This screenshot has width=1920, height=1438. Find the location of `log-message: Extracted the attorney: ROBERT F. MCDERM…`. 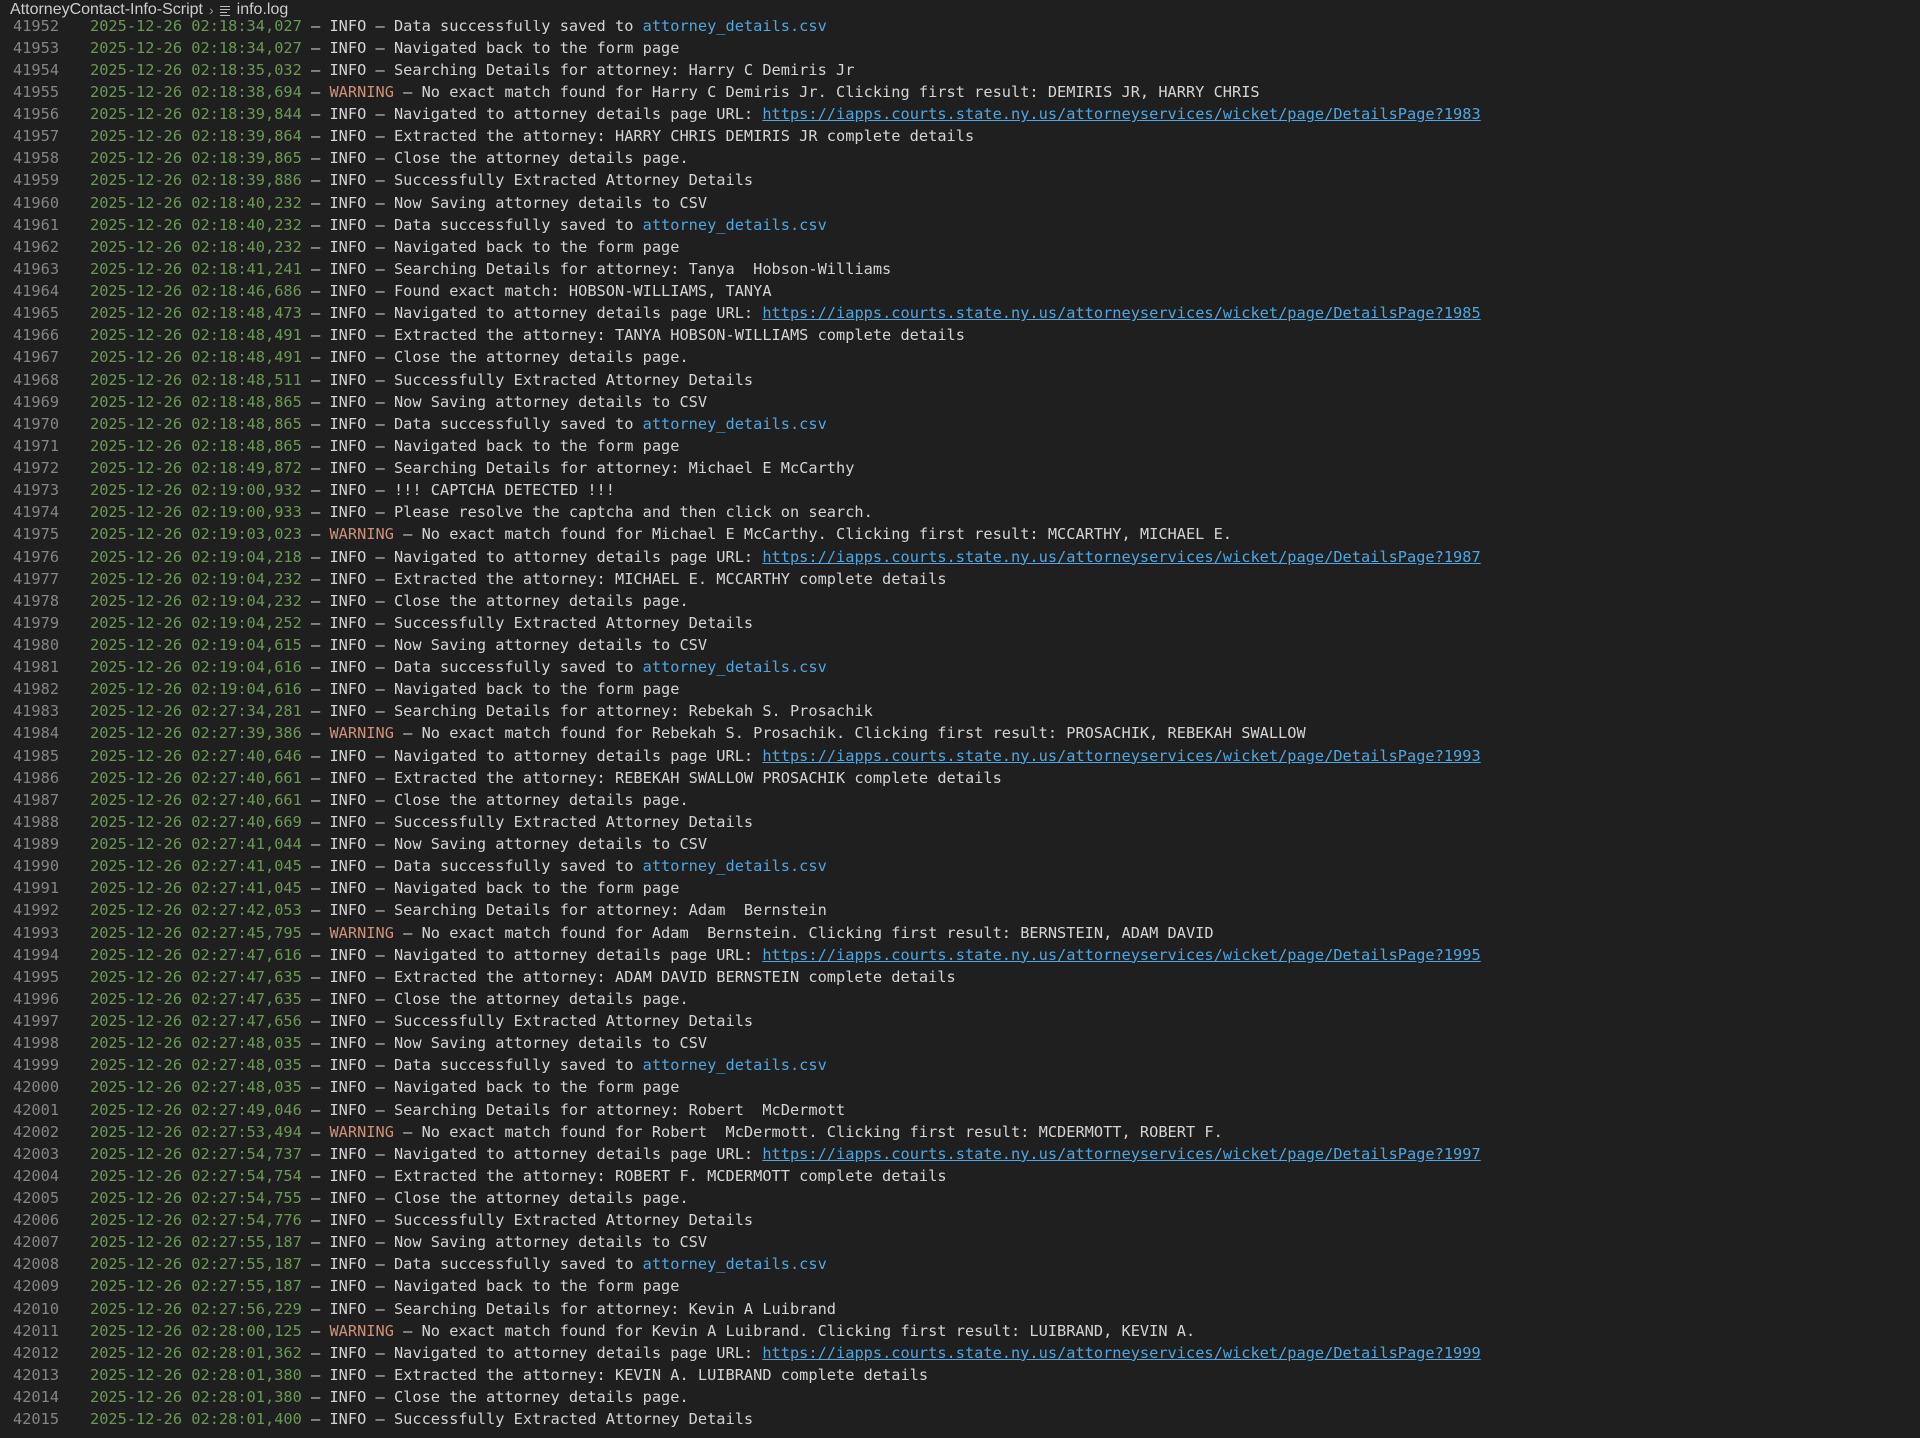

log-message: Extracted the attorney: ROBERT F. MCDERM… is located at coordinates (670, 1175).